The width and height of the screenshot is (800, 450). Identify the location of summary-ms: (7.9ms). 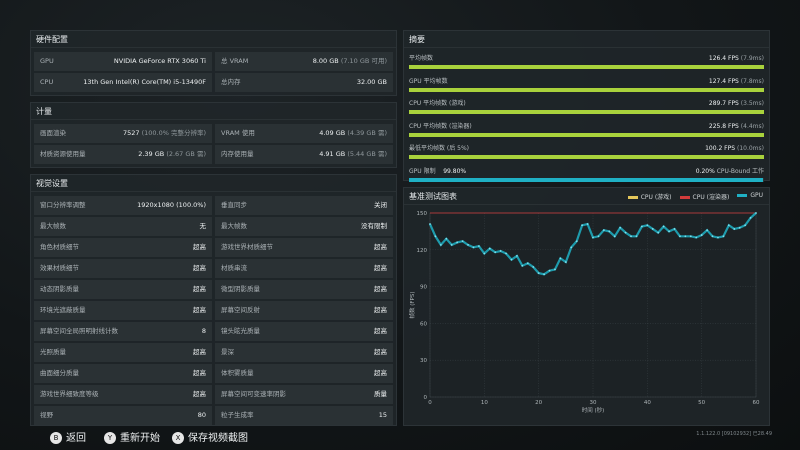
(752, 58).